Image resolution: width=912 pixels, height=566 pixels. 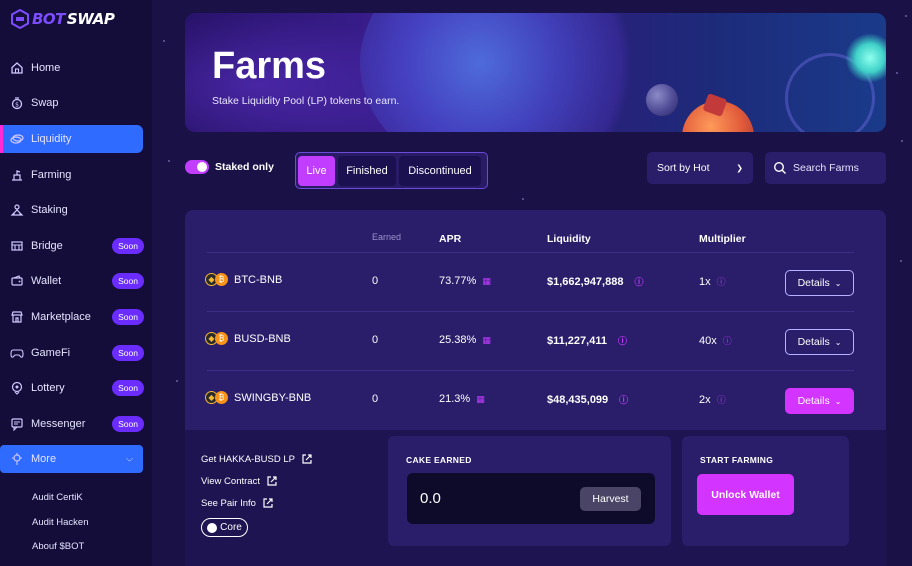 What do you see at coordinates (61, 316) in the screenshot?
I see `sidebar-item-label: Marketplace` at bounding box center [61, 316].